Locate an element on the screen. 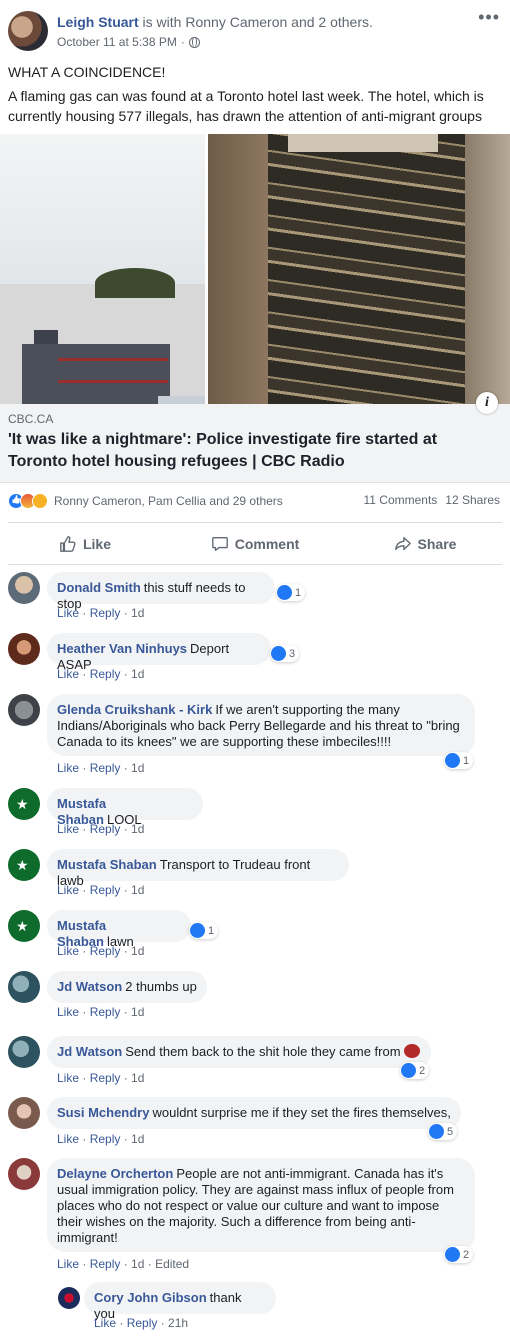  author-name: Leigh Stuart is located at coordinates (98, 22).